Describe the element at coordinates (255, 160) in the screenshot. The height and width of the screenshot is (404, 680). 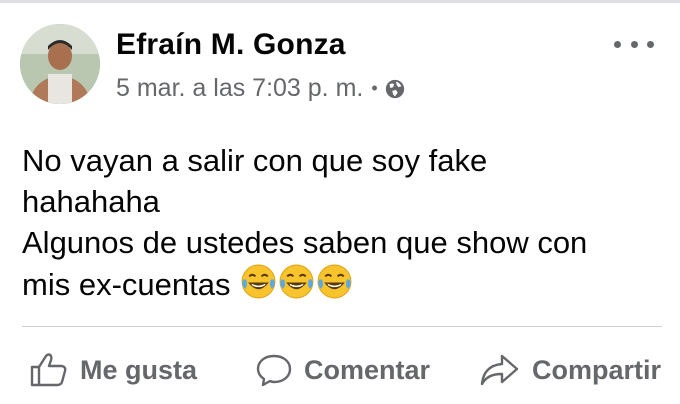
I see `post-text-line: No vayan a salir con que soy fake` at that location.